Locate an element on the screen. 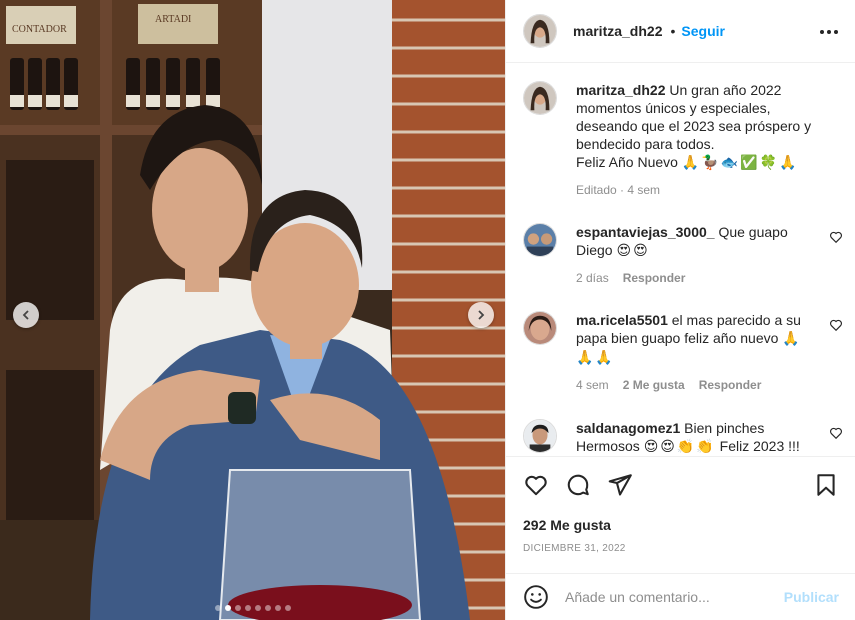 This screenshot has height=620, width=855. more-options-button is located at coordinates (829, 32).